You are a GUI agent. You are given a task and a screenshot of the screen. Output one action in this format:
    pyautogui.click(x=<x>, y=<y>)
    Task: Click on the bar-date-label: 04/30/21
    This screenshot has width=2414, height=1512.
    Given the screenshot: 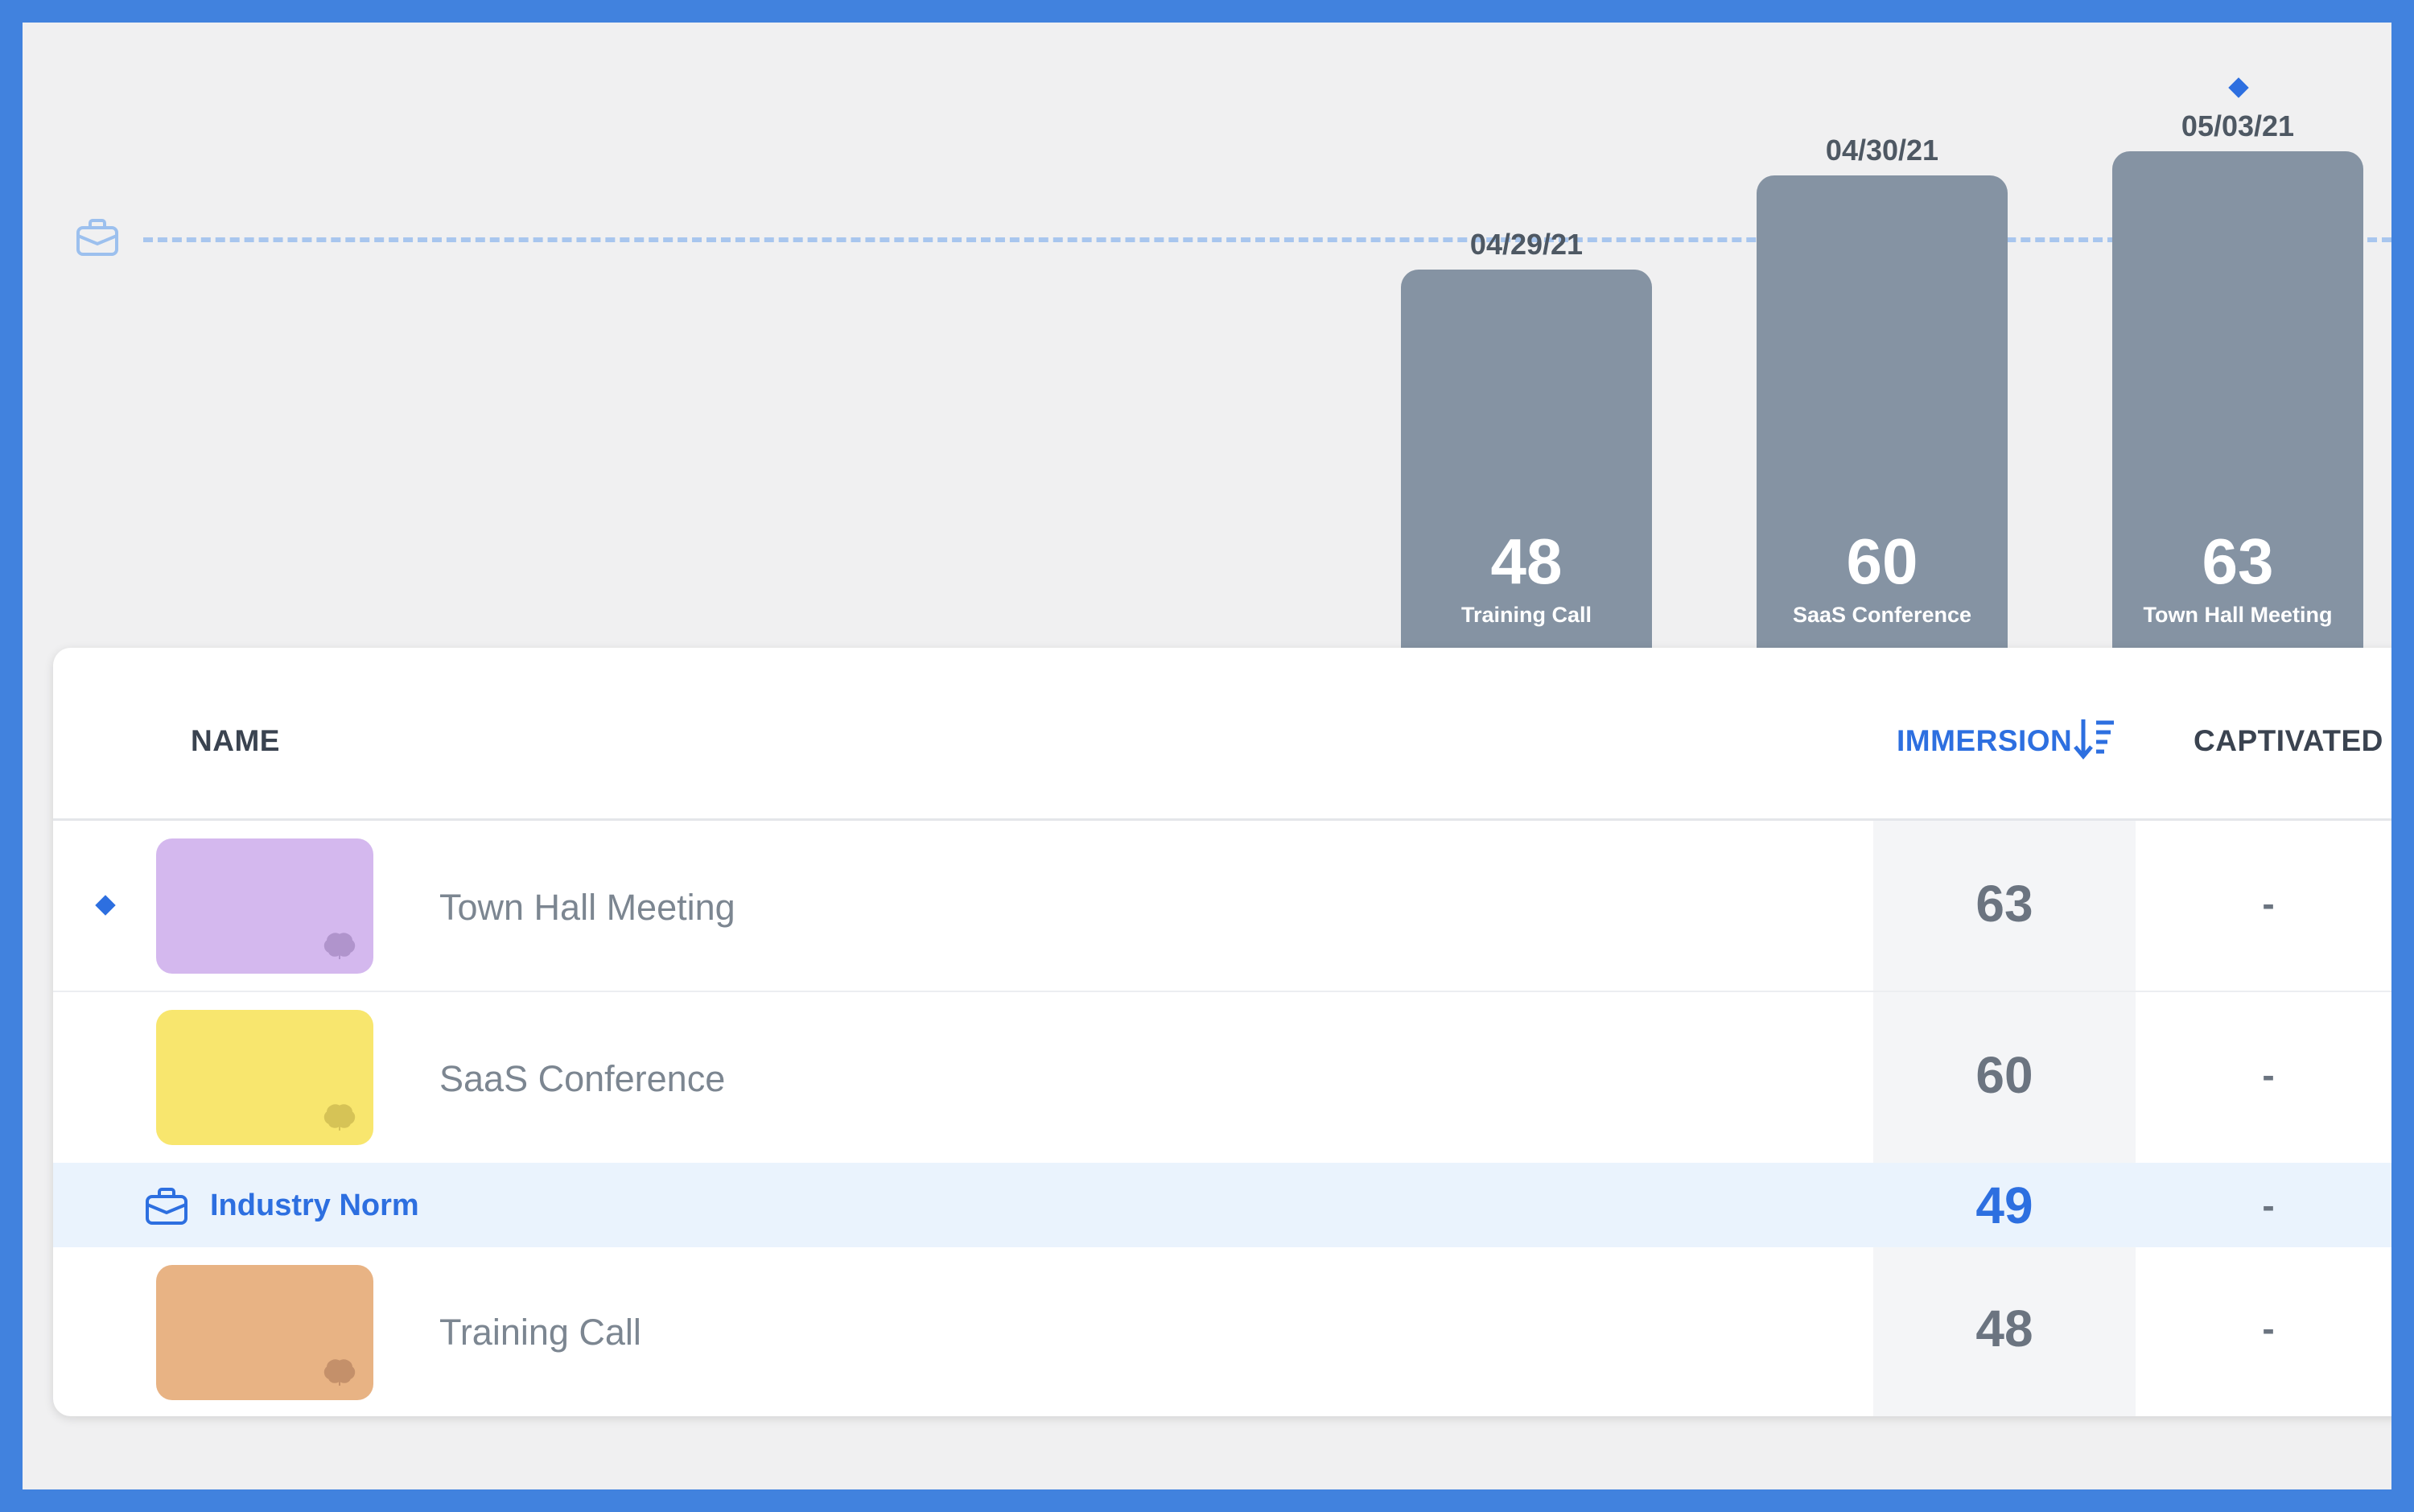 What is the action you would take?
    pyautogui.click(x=1882, y=150)
    